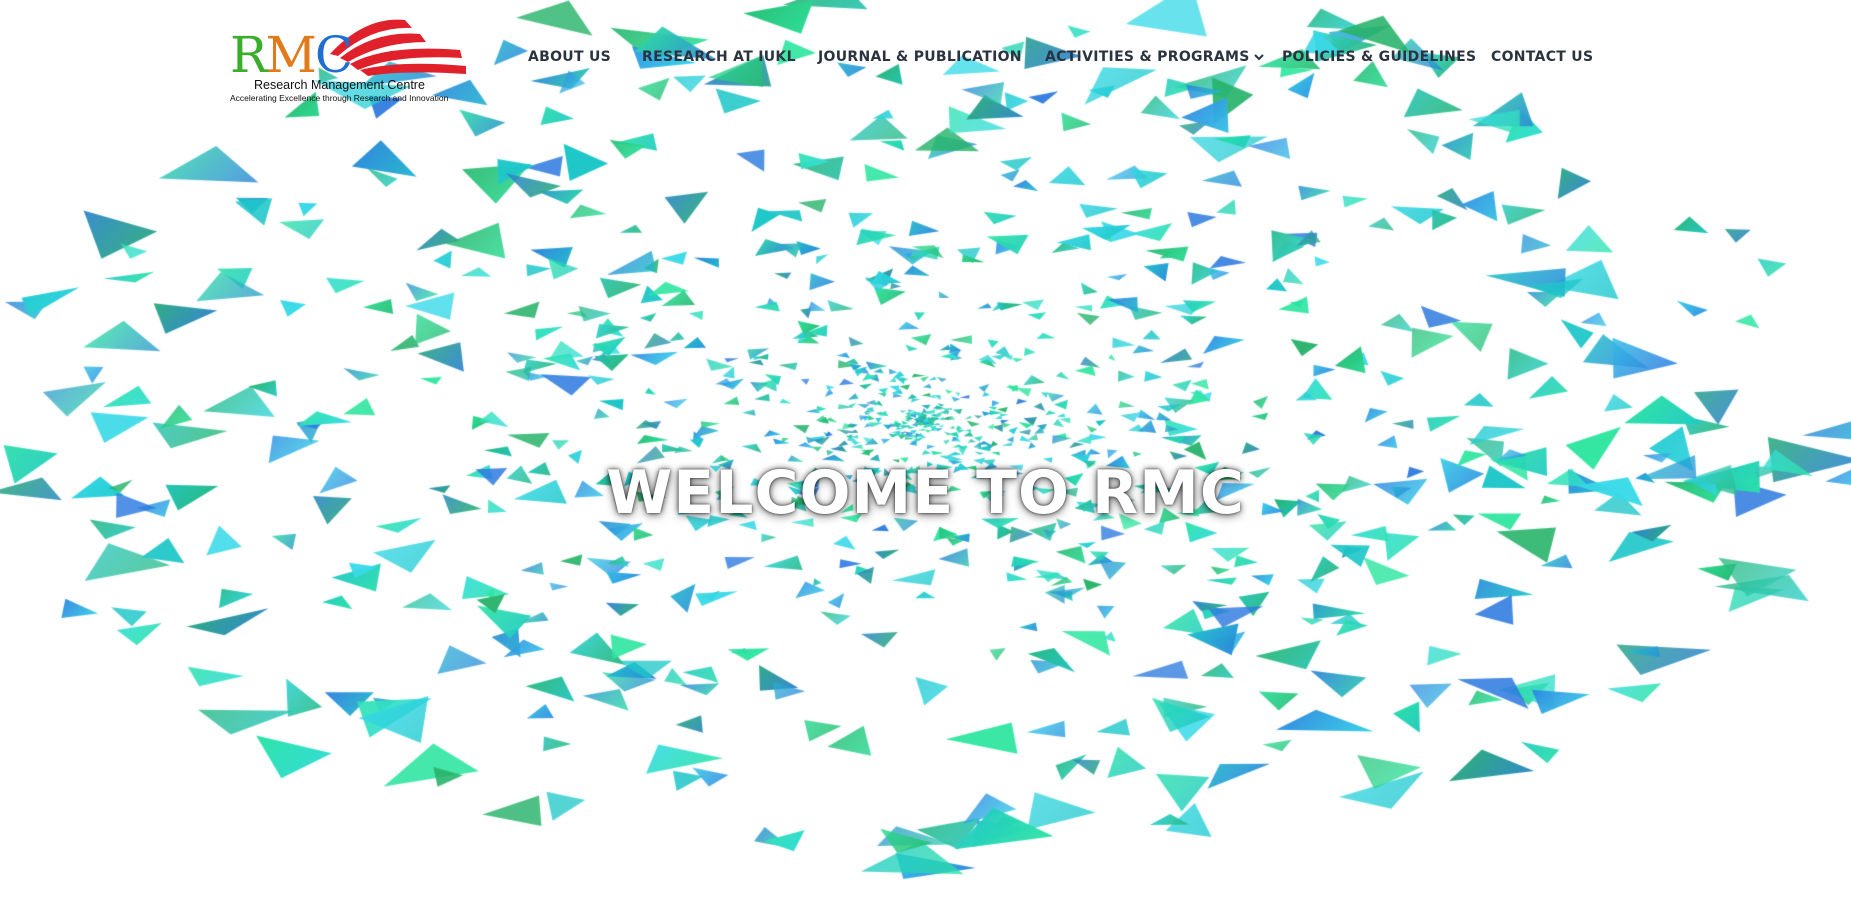 The height and width of the screenshot is (915, 1851). Describe the element at coordinates (291, 55) in the screenshot. I see `logo-letters: RMC` at that location.